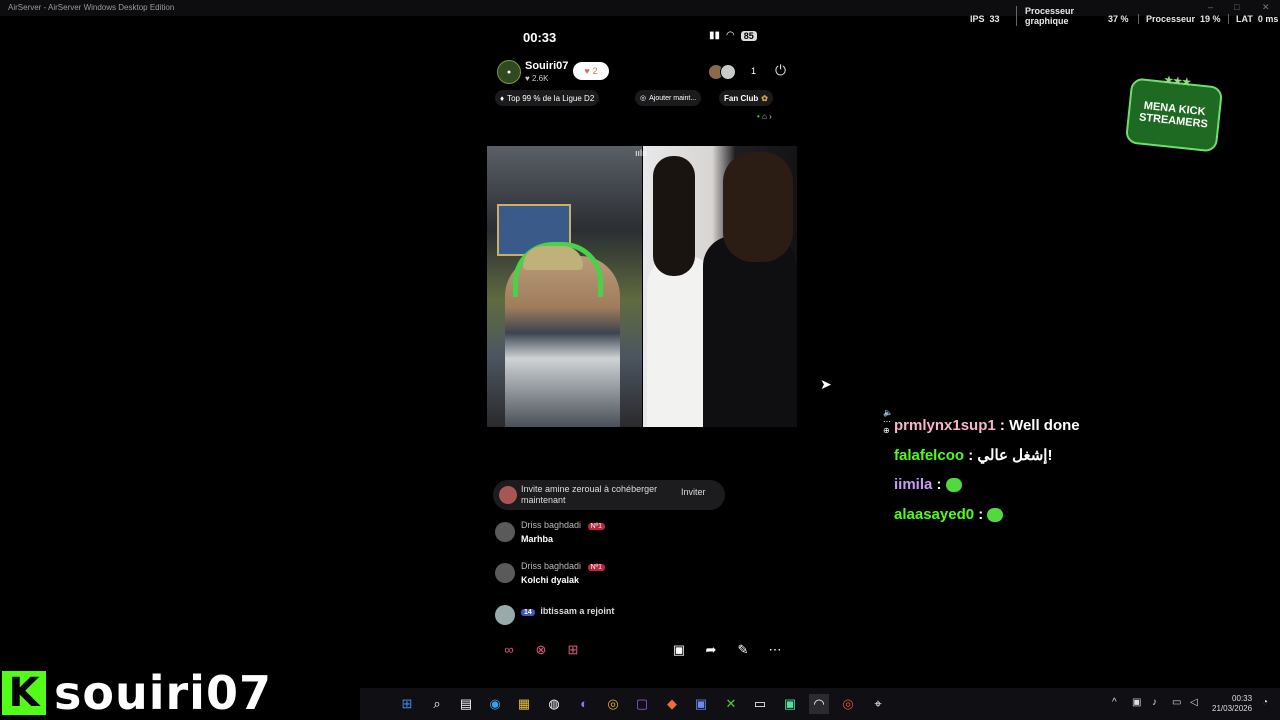 This screenshot has width=1280, height=720. What do you see at coordinates (591, 71) in the screenshot?
I see `heart-button: ♥ 2` at bounding box center [591, 71].